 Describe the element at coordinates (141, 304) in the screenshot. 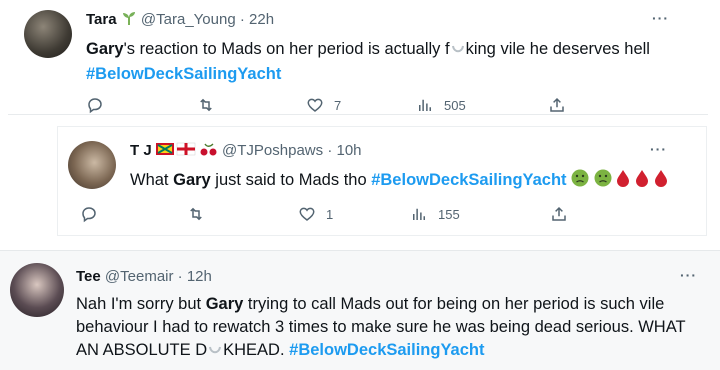

I see `text-segment: Nah I'm sorry but` at that location.